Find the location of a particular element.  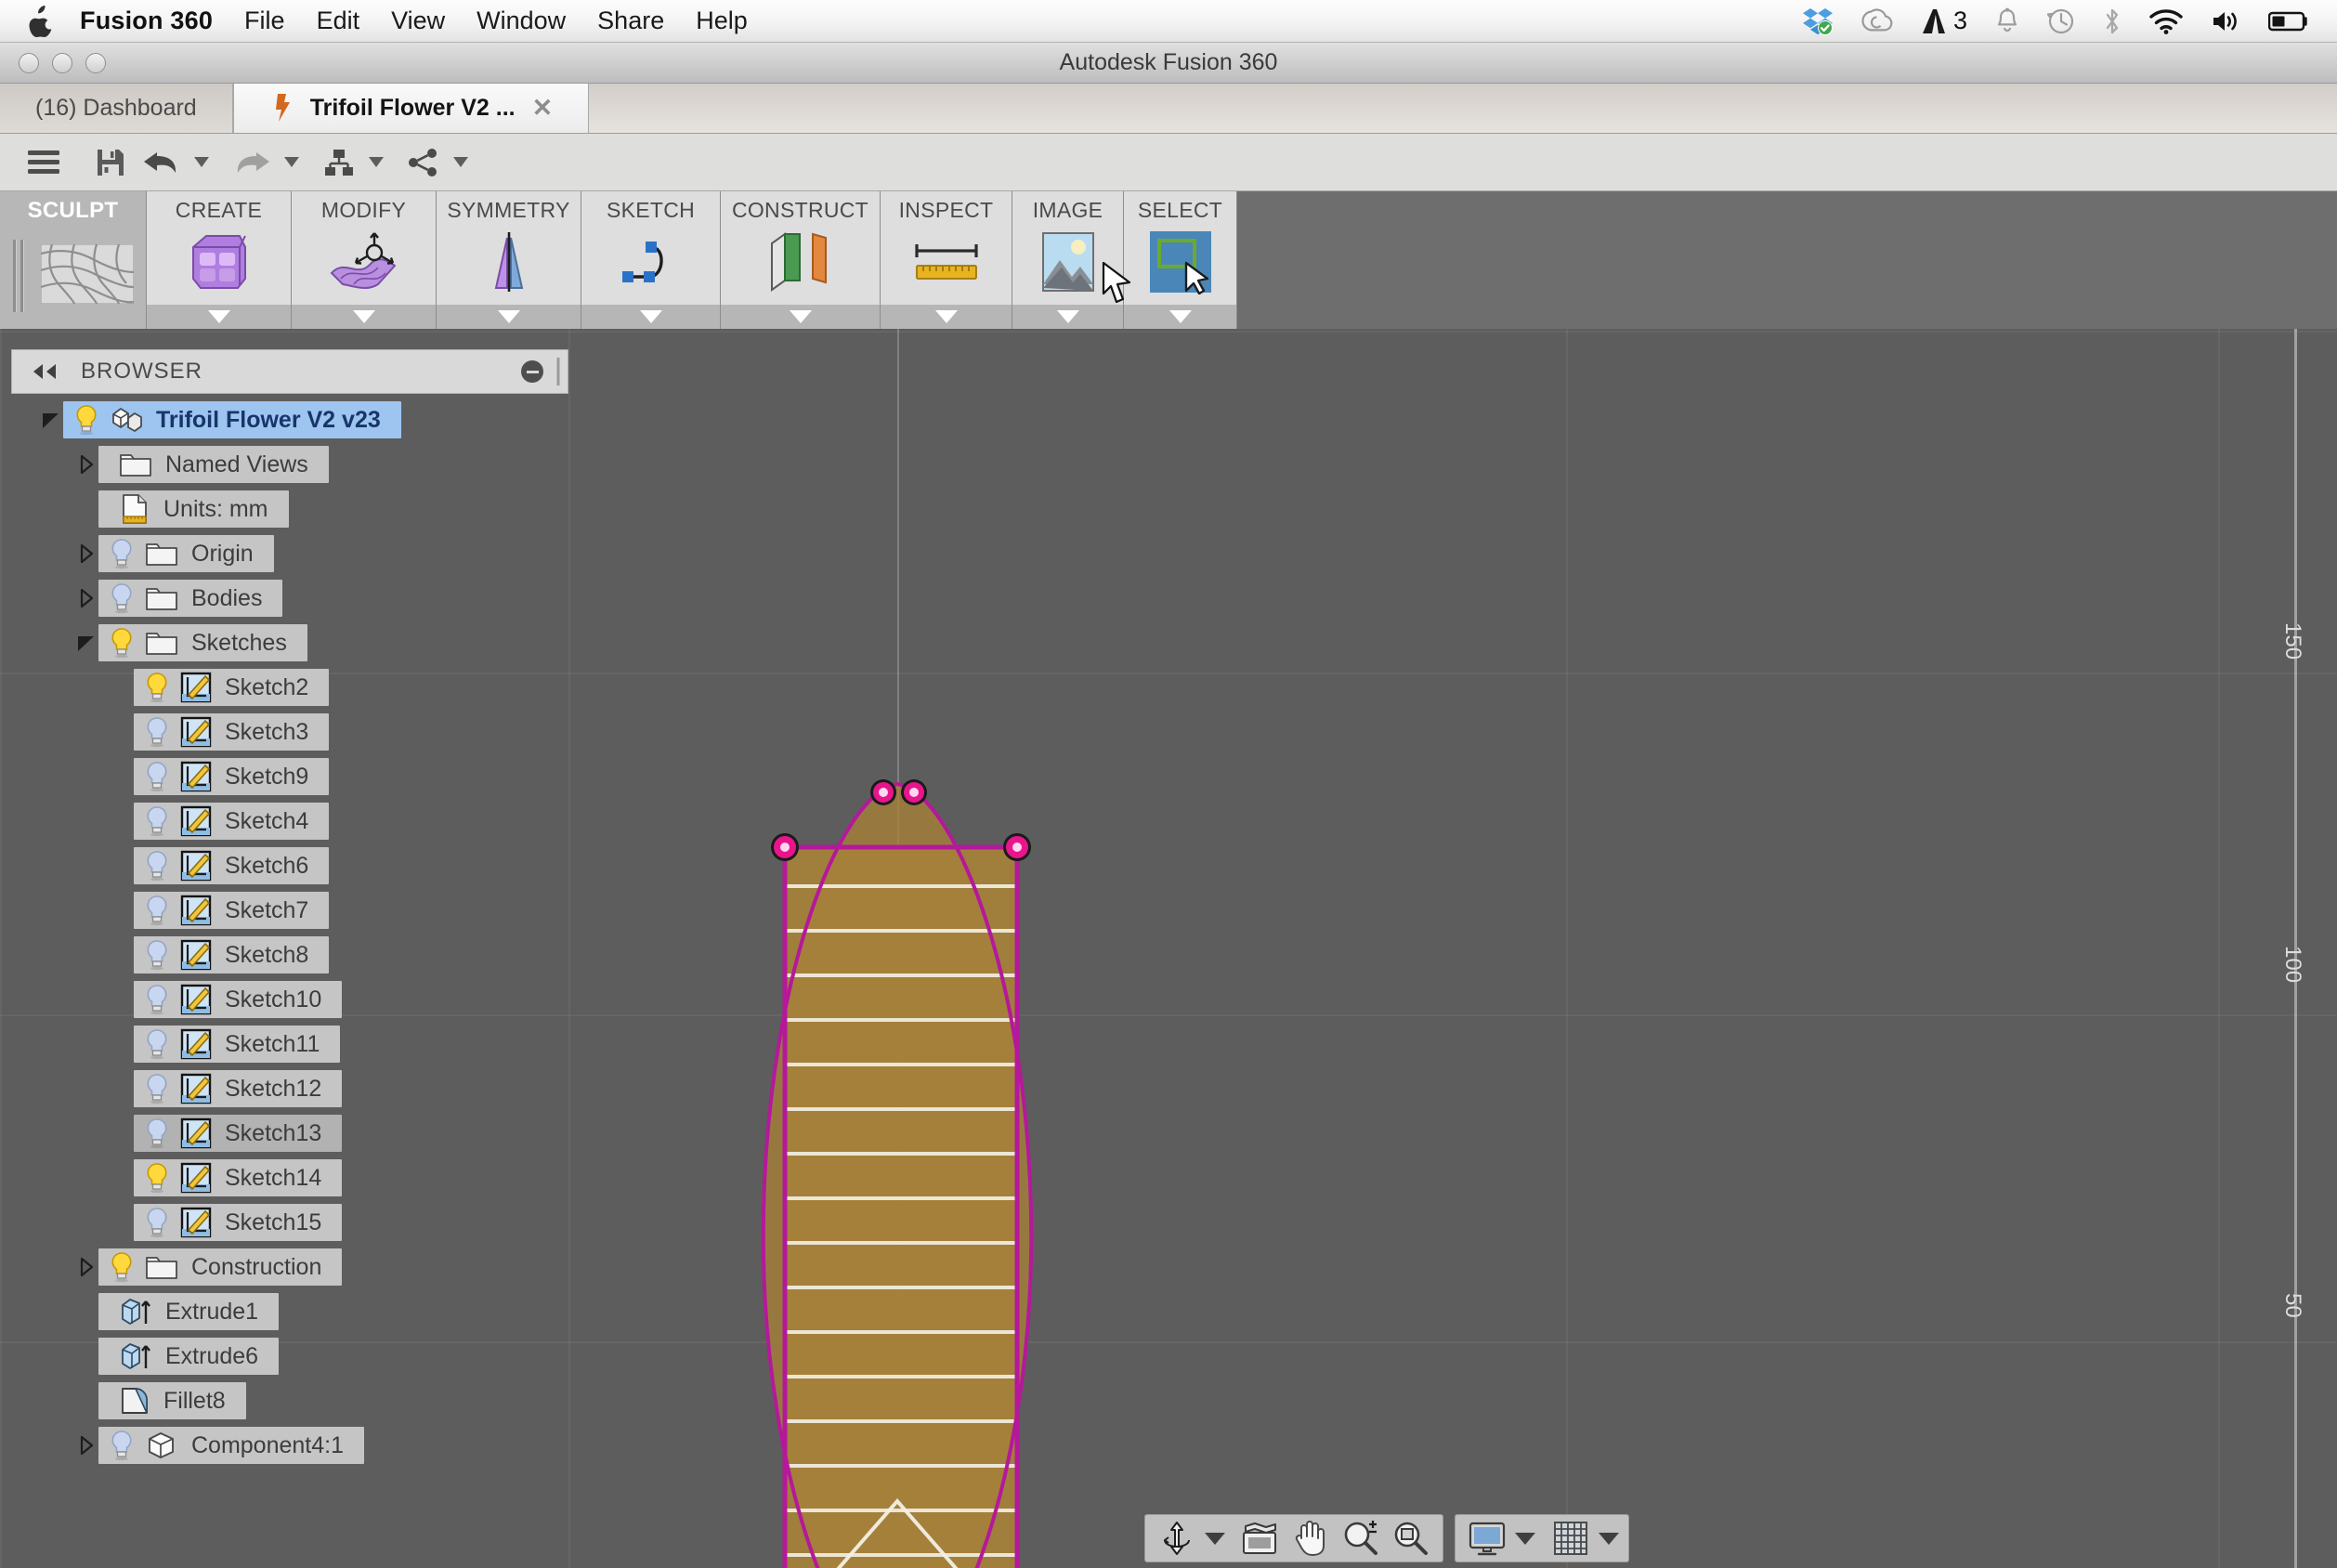

tree-row-body: Sketch7 is located at coordinates (232, 910).